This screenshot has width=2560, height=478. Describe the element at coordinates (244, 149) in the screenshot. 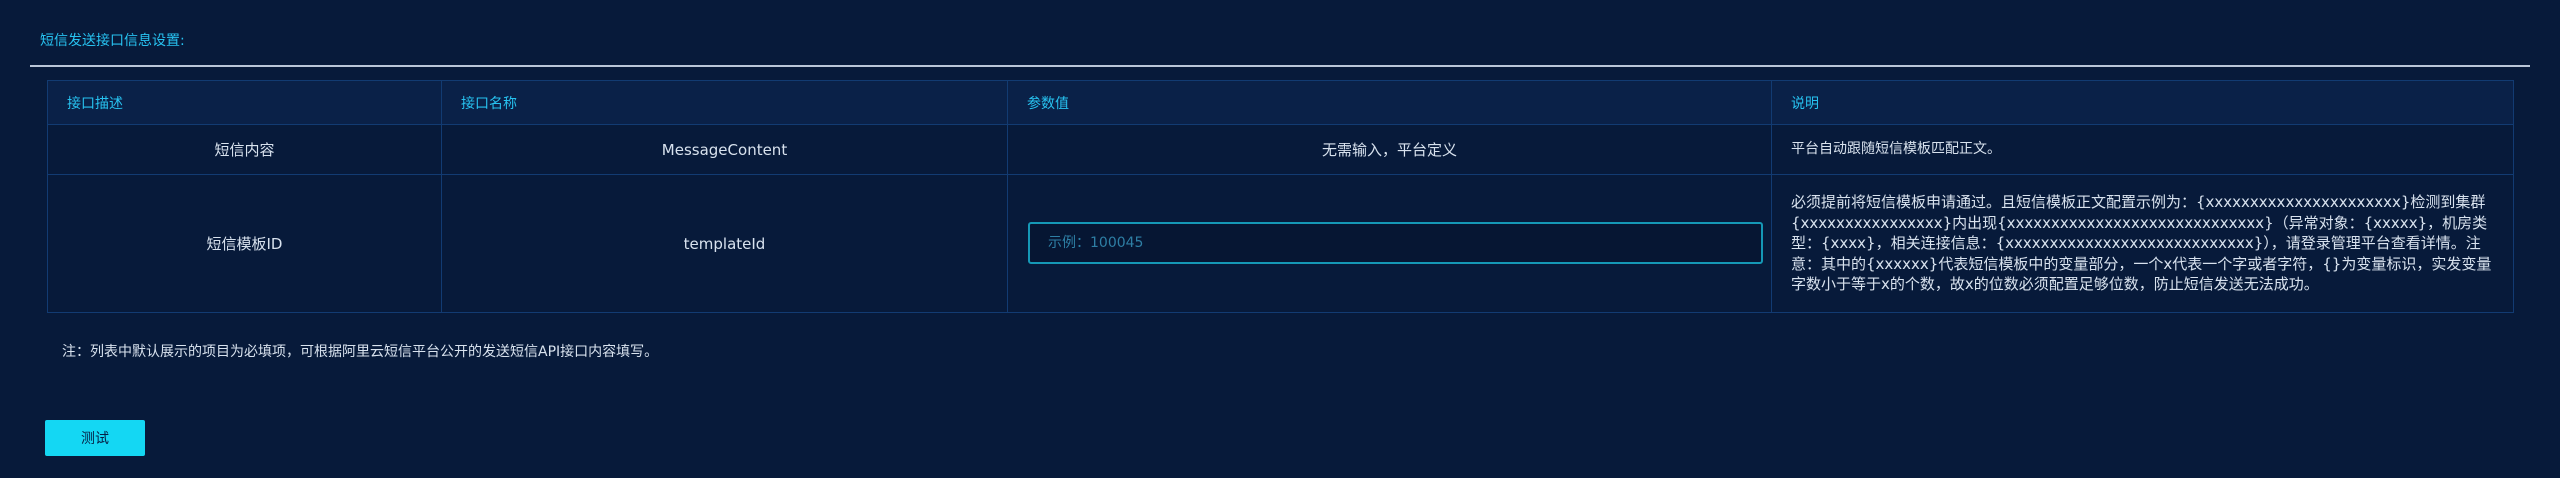

I see `row-description: 短信内容` at that location.